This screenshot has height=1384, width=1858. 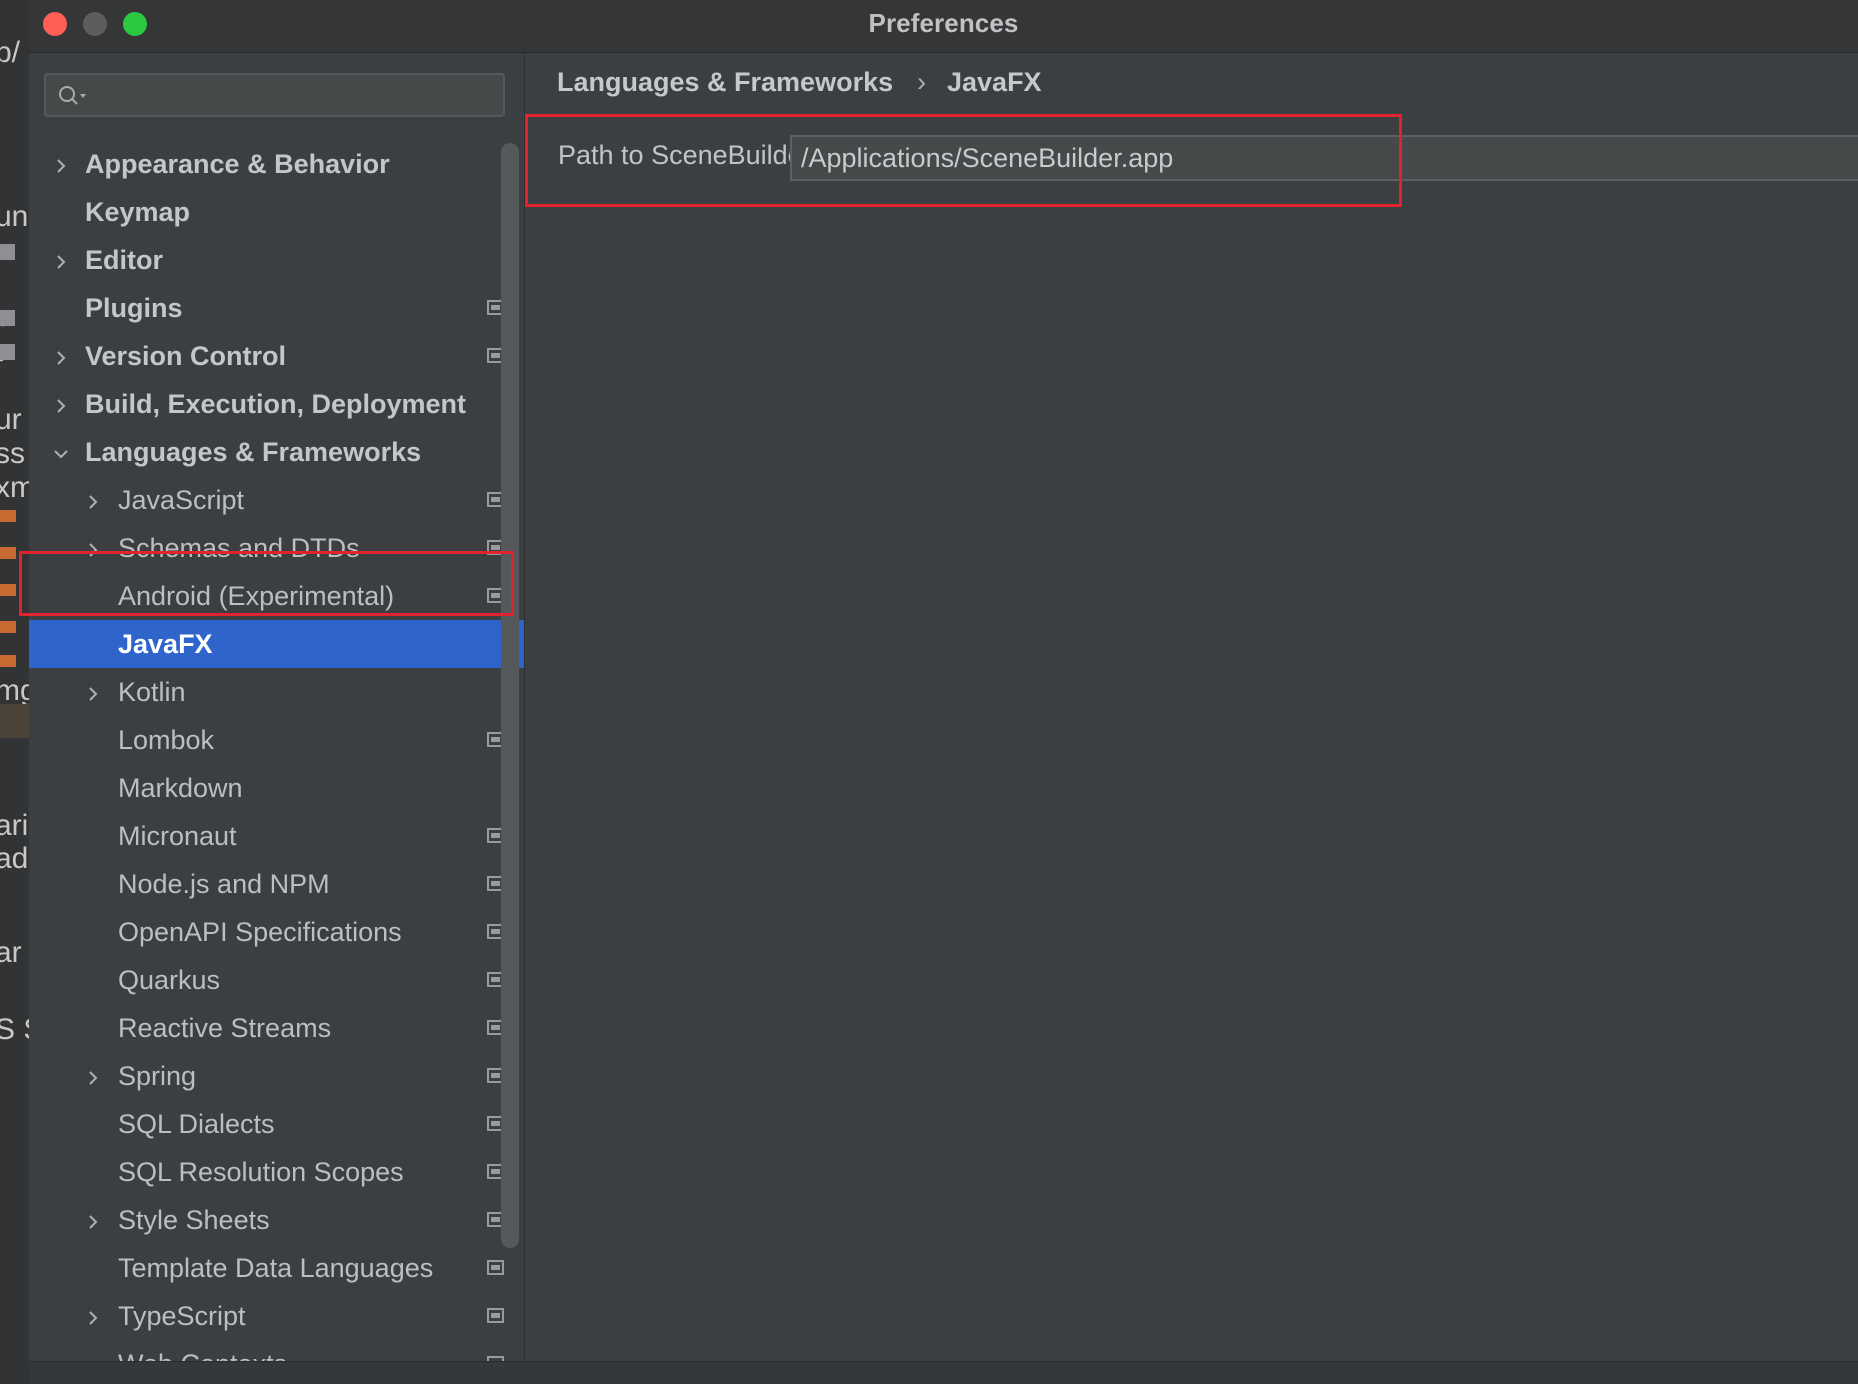 What do you see at coordinates (225, 1028) in the screenshot?
I see `tree-item-label: Reactive Streams` at bounding box center [225, 1028].